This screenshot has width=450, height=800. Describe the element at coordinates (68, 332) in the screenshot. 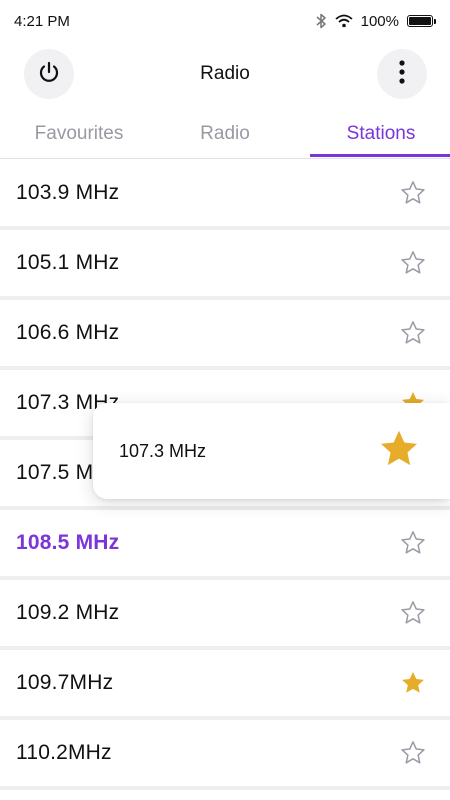

I see `station-frequency: 106.6 MHz` at that location.